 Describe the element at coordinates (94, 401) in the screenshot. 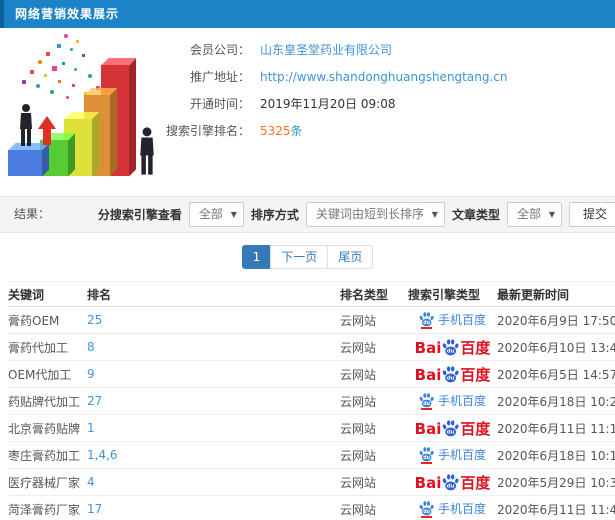

I see `rank-link: 27` at that location.